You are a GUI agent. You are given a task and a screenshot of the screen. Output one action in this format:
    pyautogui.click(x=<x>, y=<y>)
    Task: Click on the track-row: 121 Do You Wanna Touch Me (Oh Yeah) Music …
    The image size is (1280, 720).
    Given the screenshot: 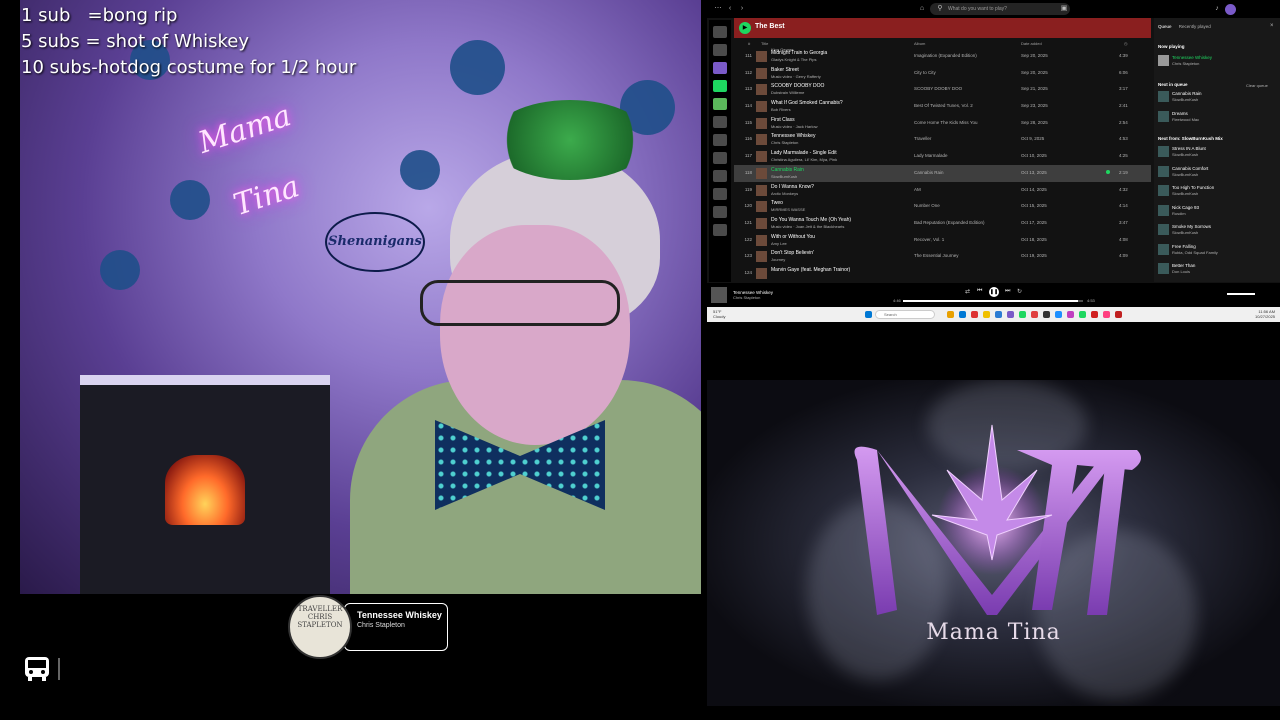 What is the action you would take?
    pyautogui.click(x=942, y=223)
    